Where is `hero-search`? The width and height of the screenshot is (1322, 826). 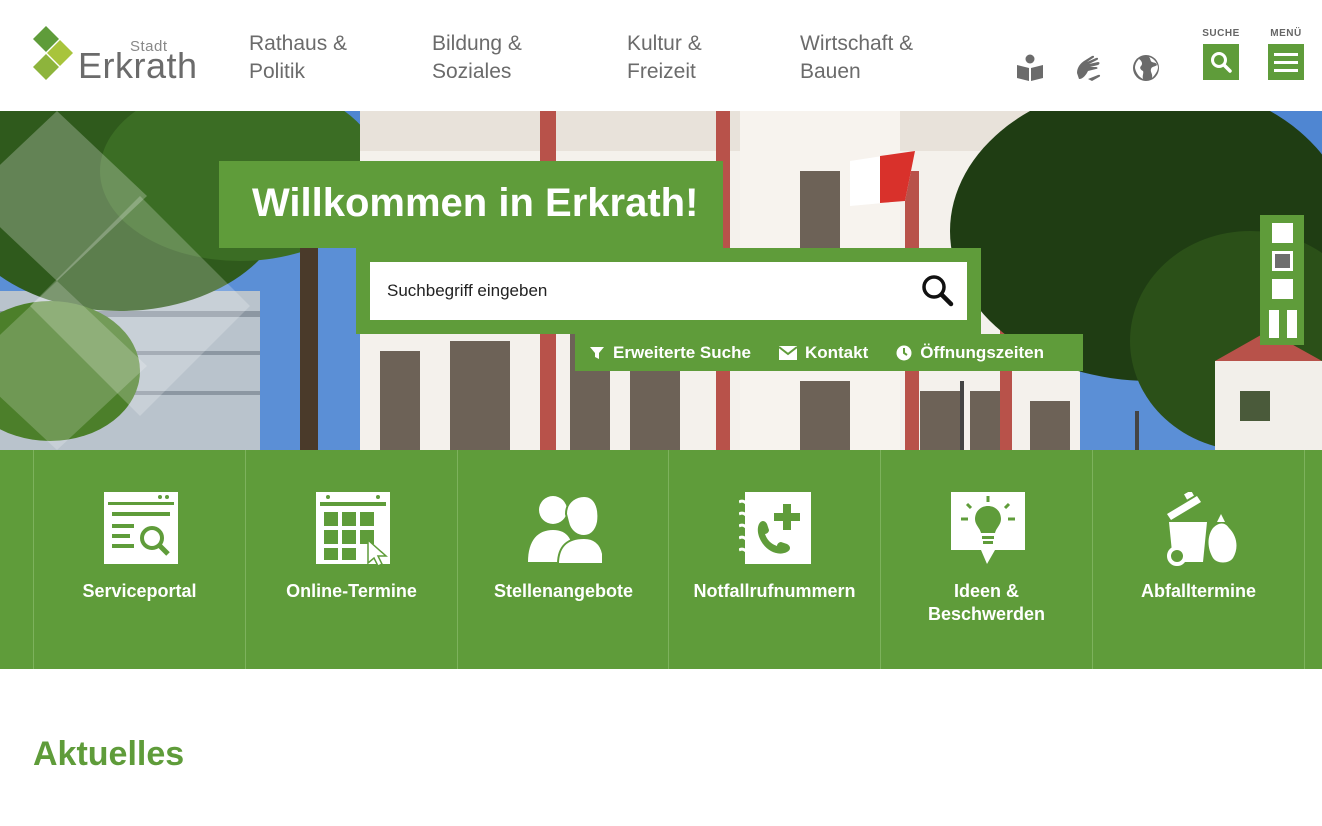
hero-search is located at coordinates (668, 291).